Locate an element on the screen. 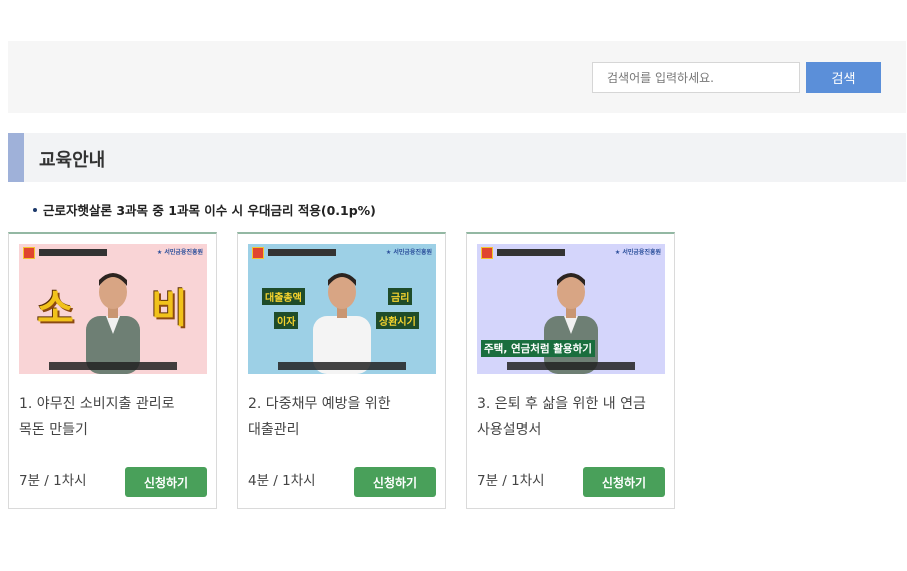 The width and height of the screenshot is (907, 571). search-button: 검색 is located at coordinates (843, 77).